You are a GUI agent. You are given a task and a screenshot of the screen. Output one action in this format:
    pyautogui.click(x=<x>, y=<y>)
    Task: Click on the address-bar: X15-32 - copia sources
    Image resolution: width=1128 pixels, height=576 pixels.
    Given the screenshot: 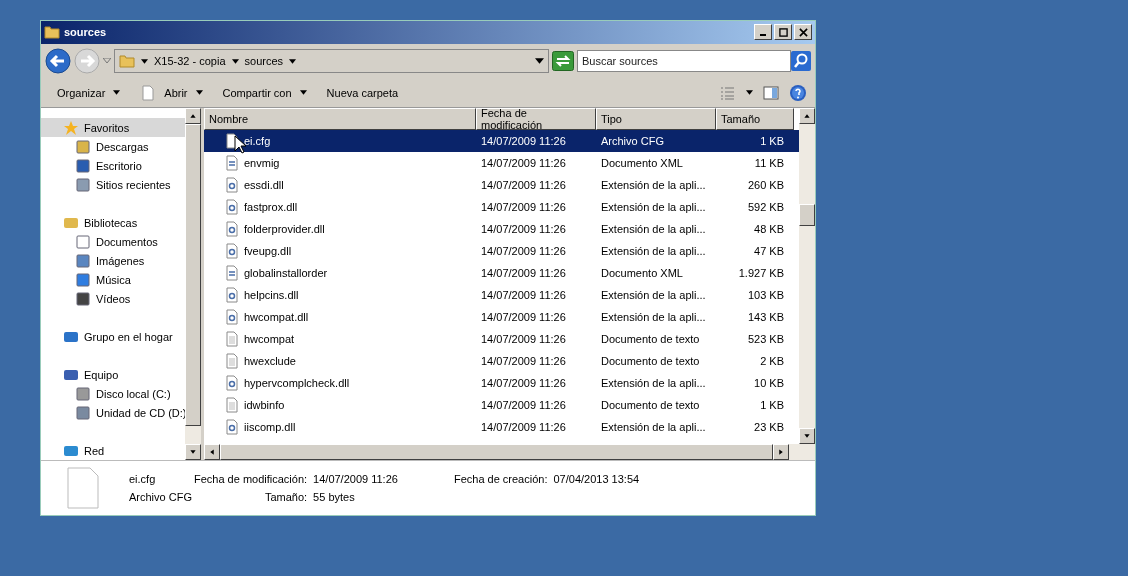 What is the action you would take?
    pyautogui.click(x=331, y=61)
    